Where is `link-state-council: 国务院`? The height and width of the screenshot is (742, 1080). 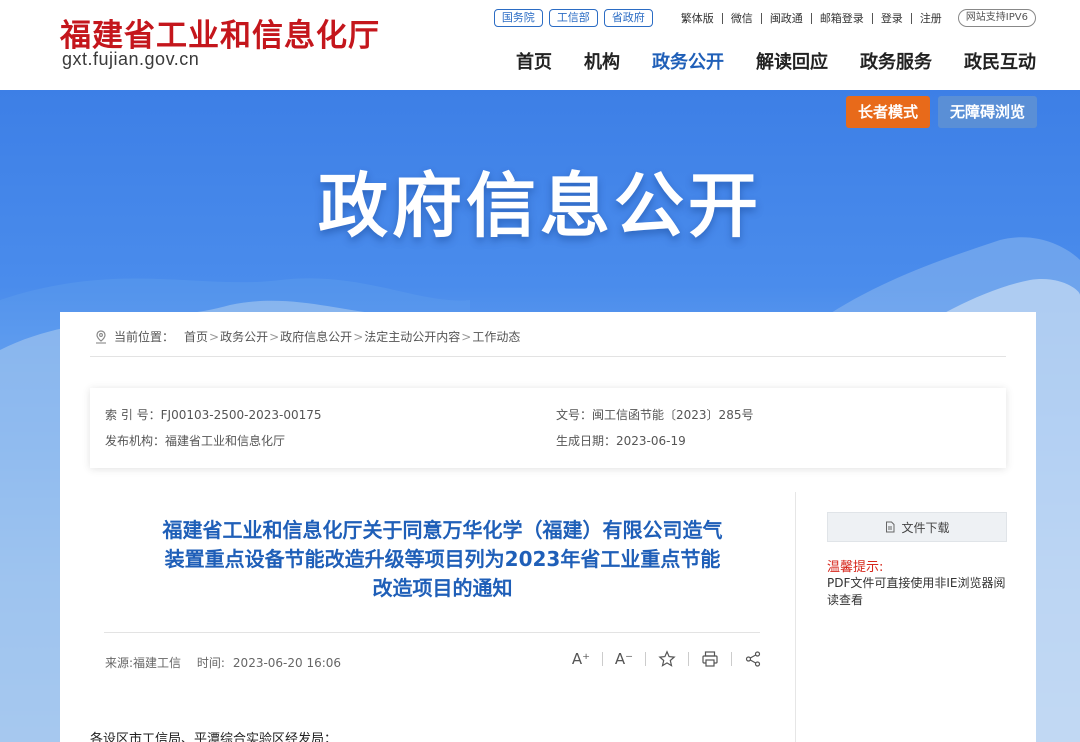
link-state-council: 国务院 is located at coordinates (518, 18).